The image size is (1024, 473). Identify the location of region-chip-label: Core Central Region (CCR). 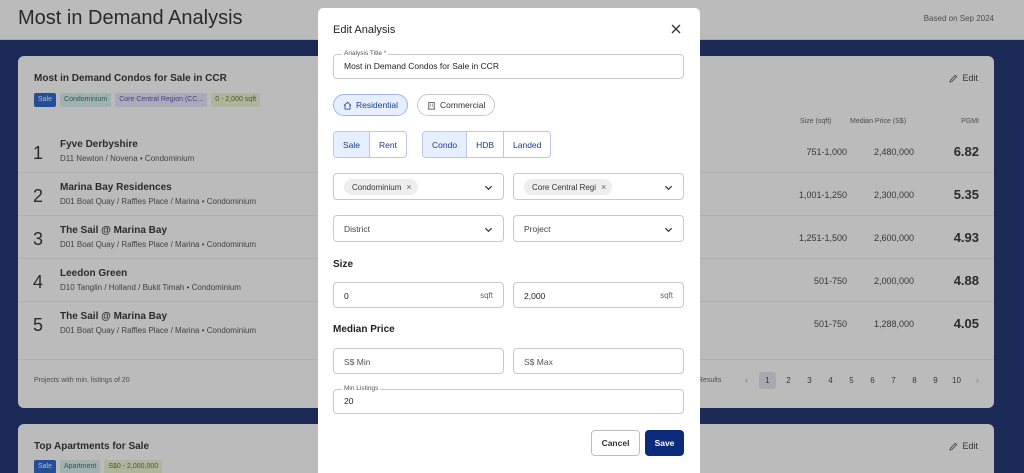
(564, 187).